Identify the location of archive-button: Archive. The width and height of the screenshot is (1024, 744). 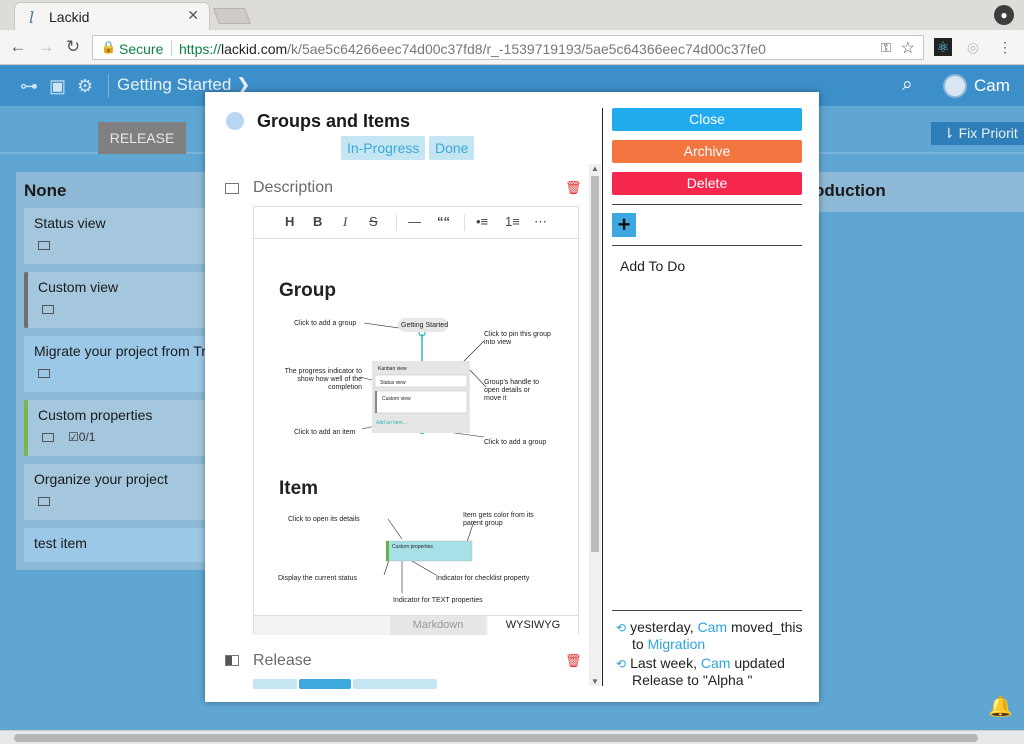
(707, 151).